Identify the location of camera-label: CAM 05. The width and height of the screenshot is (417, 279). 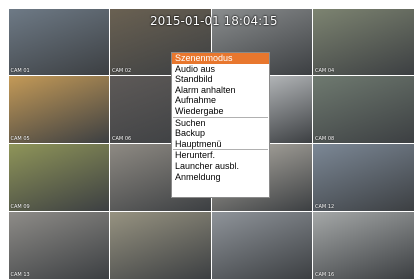
(20, 139).